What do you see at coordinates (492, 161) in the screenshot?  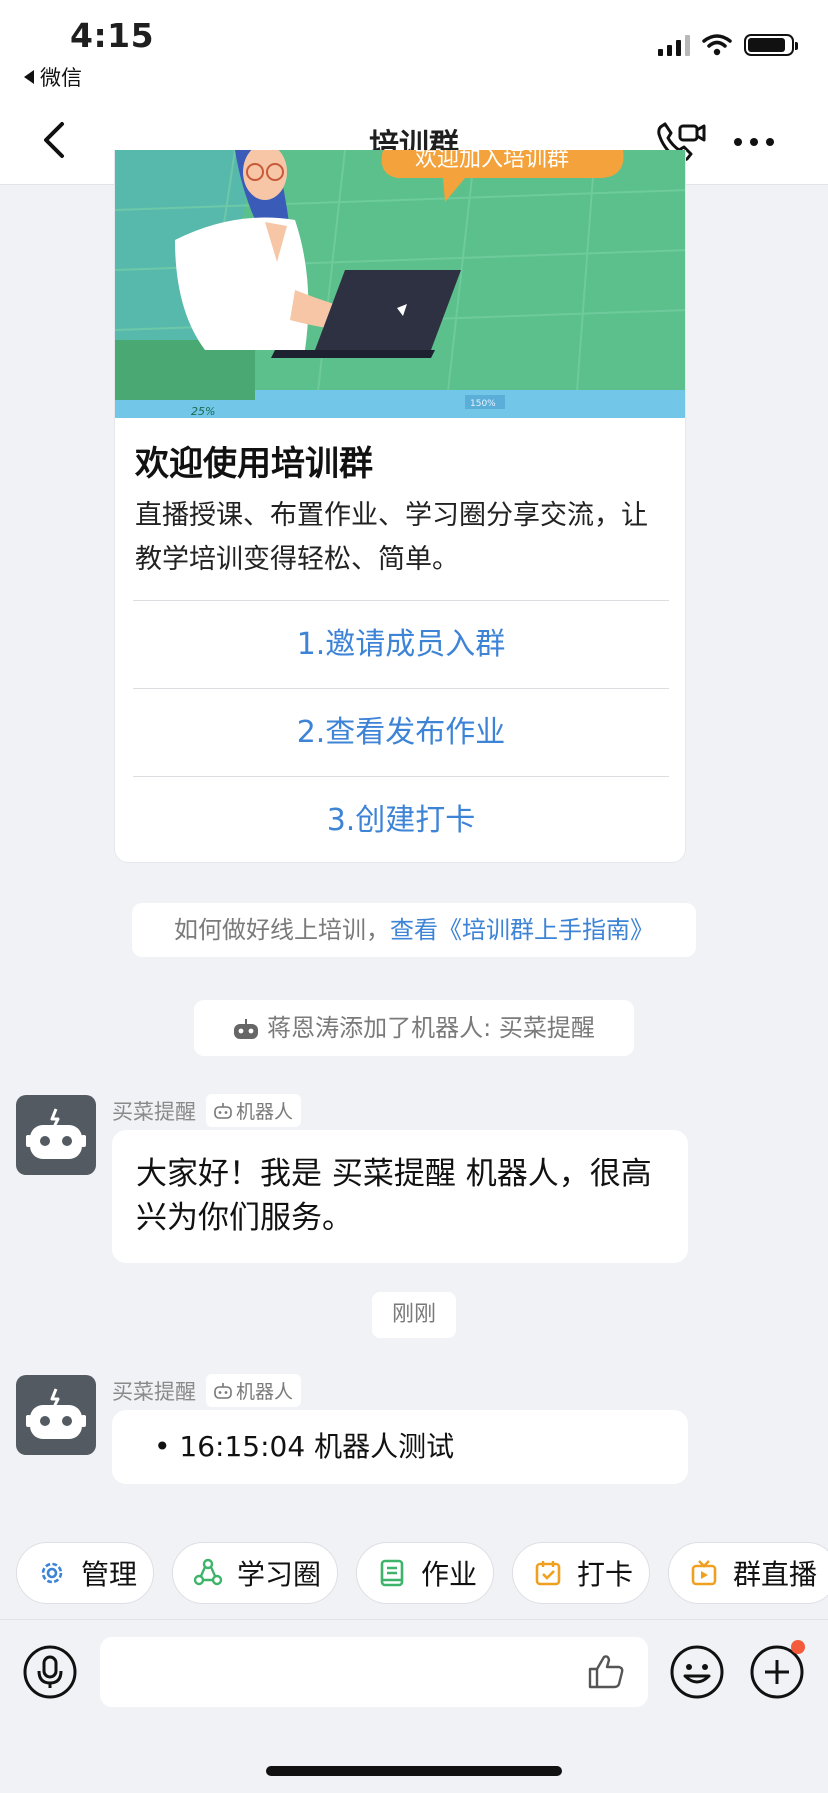 I see `banner-bubble-text: 欢迎加入培训群` at bounding box center [492, 161].